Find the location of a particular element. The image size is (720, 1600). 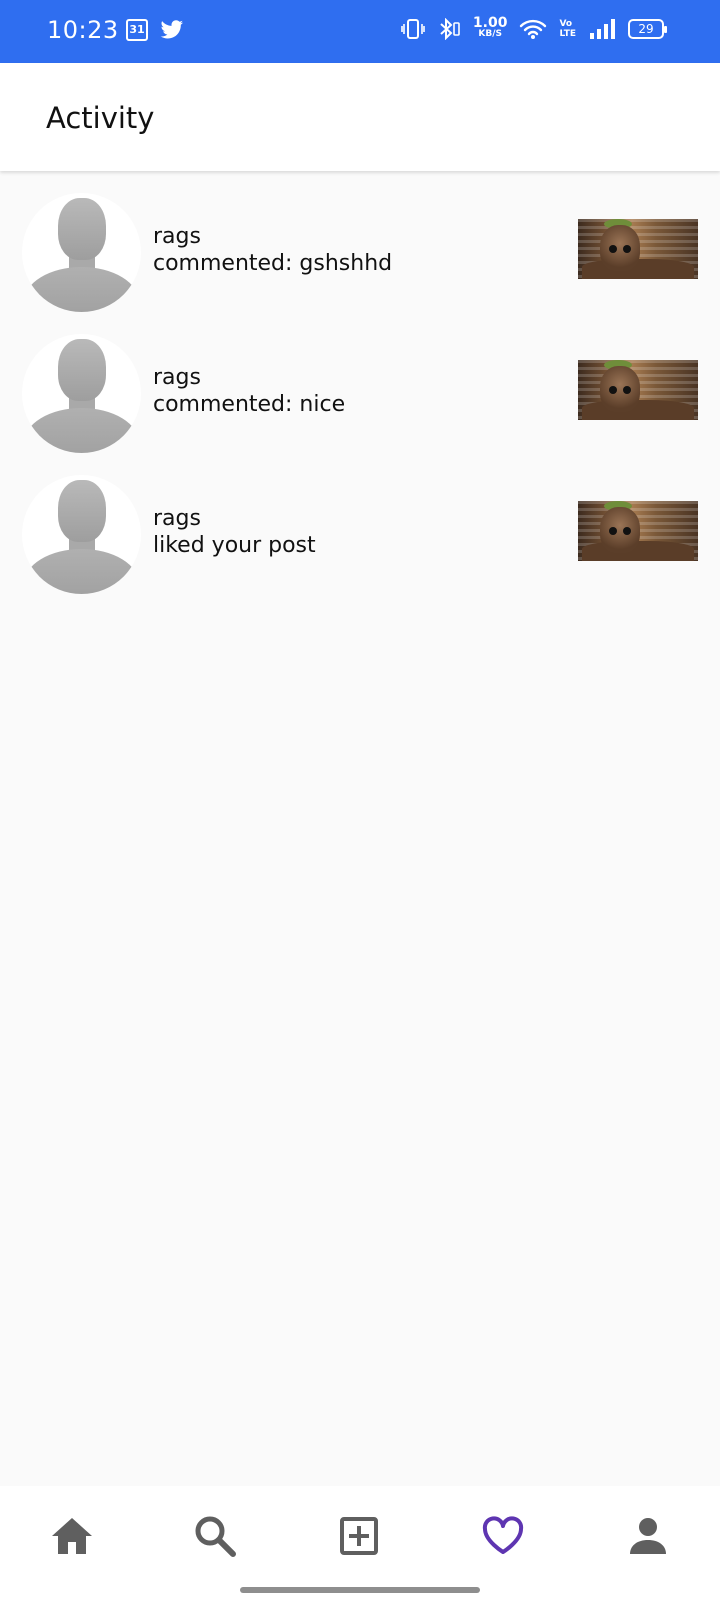

network-speed-value: 1.00 is located at coordinates (490, 23).